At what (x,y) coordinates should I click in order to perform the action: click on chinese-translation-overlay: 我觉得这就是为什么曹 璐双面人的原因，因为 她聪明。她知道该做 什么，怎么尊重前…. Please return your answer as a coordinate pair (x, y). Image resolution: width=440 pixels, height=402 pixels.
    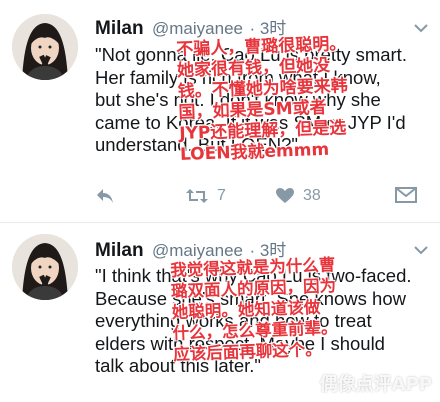
    Looking at the image, I should click on (254, 309).